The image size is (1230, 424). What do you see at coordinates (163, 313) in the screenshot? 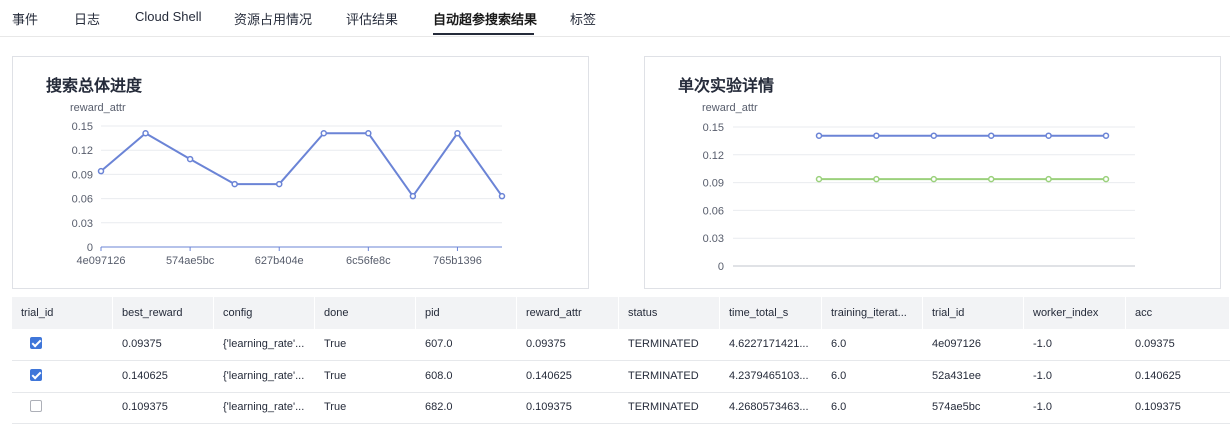
I see `column-header-best-reward: best_reward` at bounding box center [163, 313].